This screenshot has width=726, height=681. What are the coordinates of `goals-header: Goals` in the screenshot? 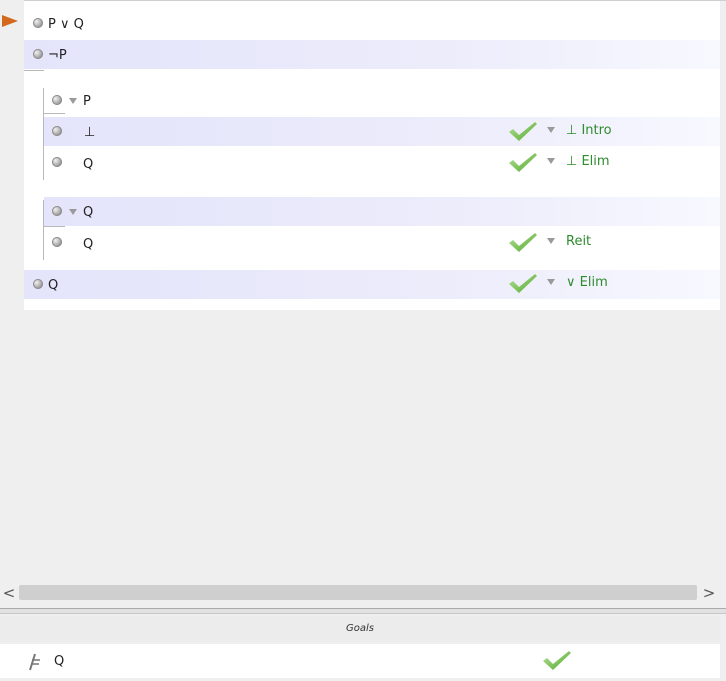 It's located at (360, 629).